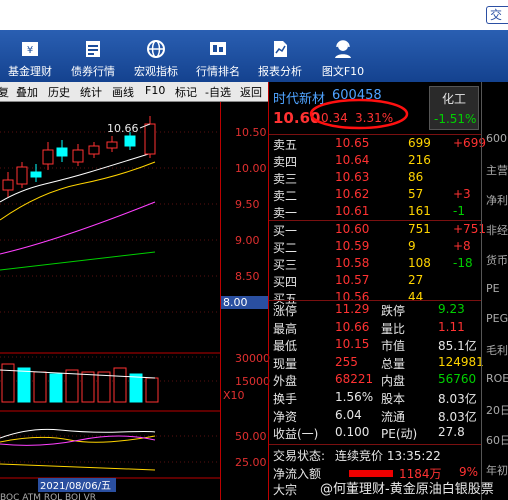 This screenshot has height=500, width=508. Describe the element at coordinates (251, 92) in the screenshot. I see `subbar-back: 返回` at that location.